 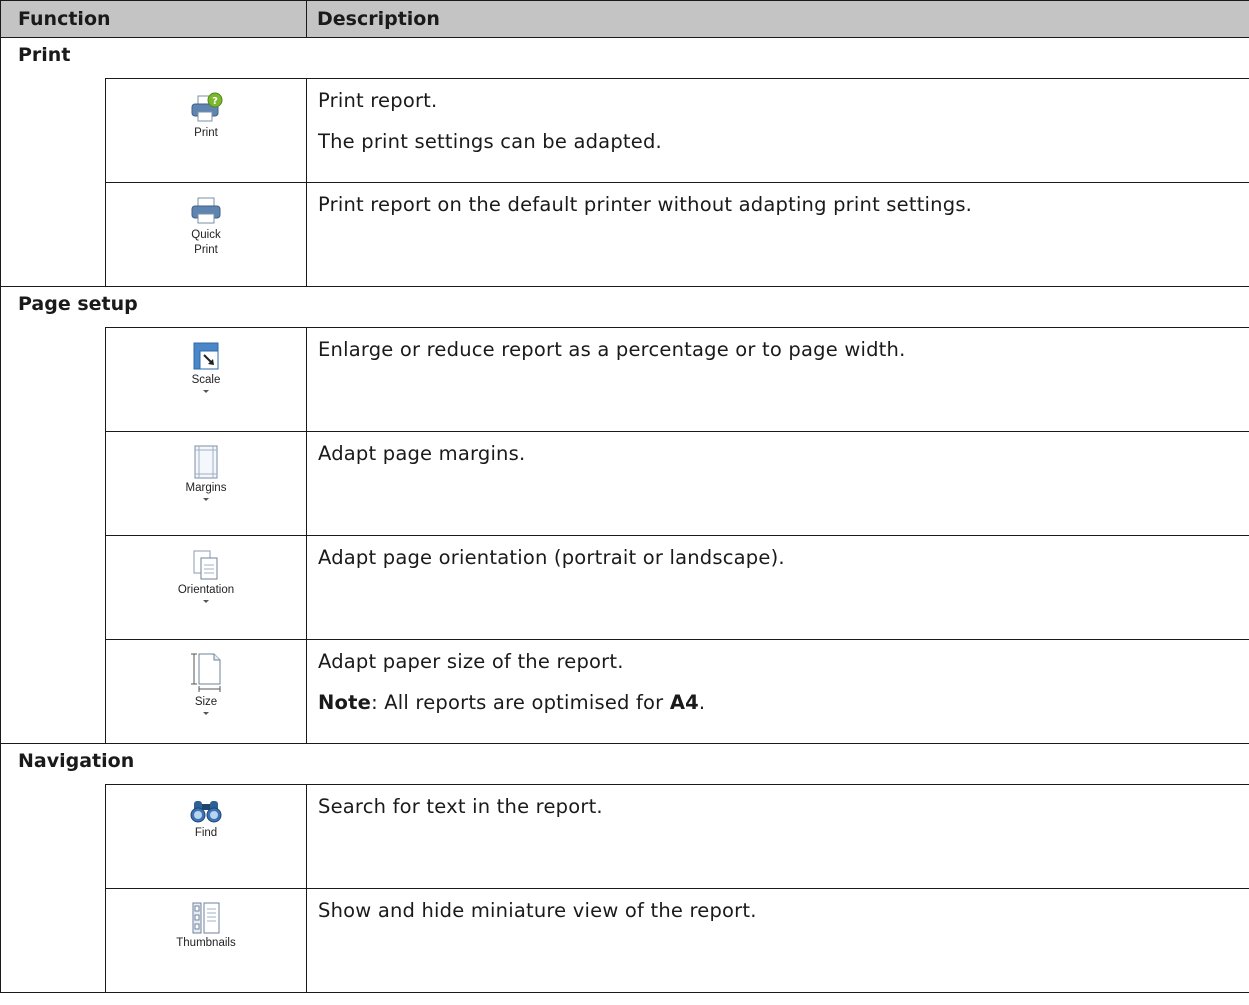 What do you see at coordinates (206, 565) in the screenshot?
I see `orientation-icon` at bounding box center [206, 565].